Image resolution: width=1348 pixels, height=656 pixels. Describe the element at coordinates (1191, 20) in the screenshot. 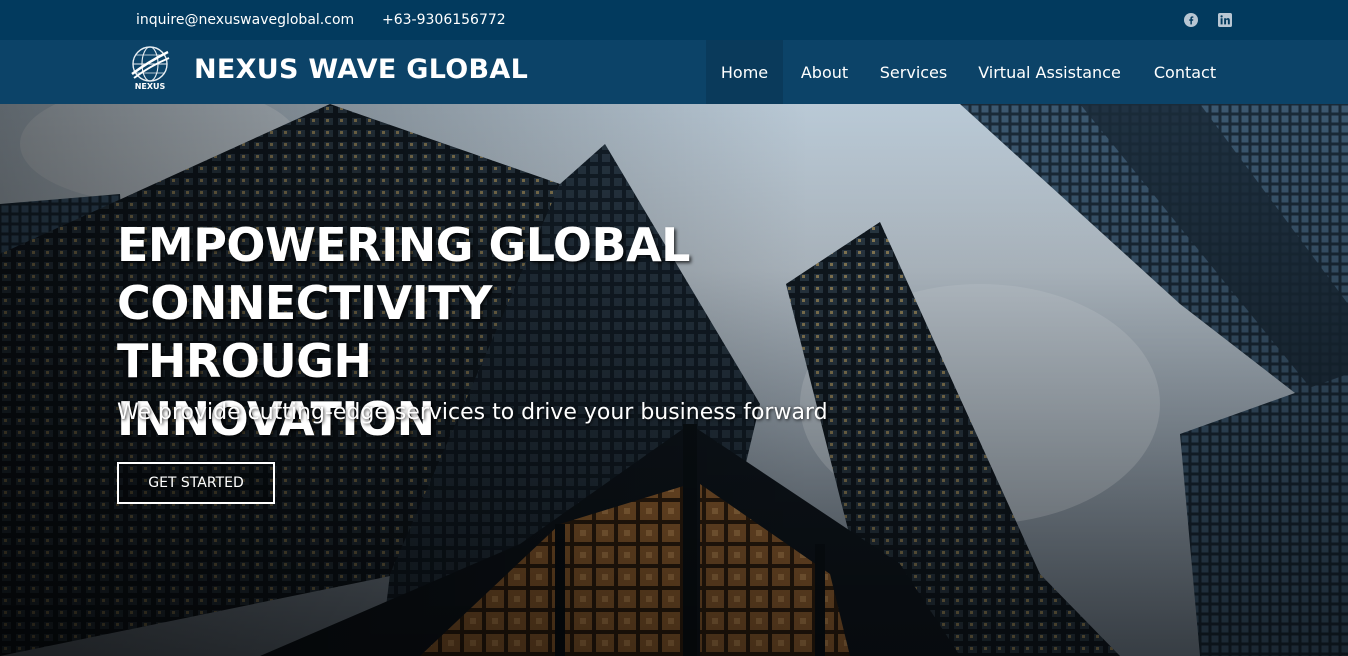

I see `facebook-icon` at that location.